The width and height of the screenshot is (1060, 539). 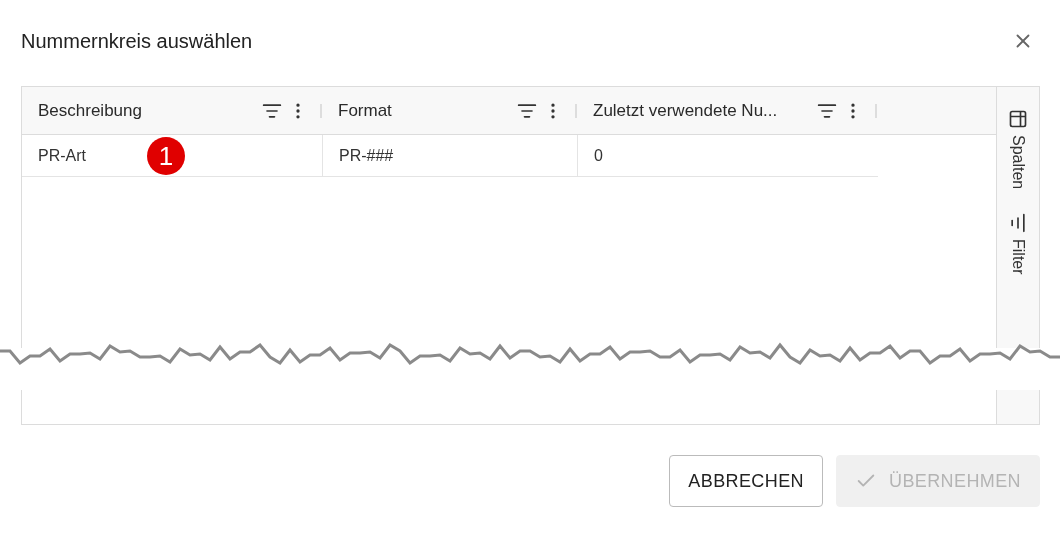 What do you see at coordinates (62, 155) in the screenshot?
I see `table-cell: PR-Art` at bounding box center [62, 155].